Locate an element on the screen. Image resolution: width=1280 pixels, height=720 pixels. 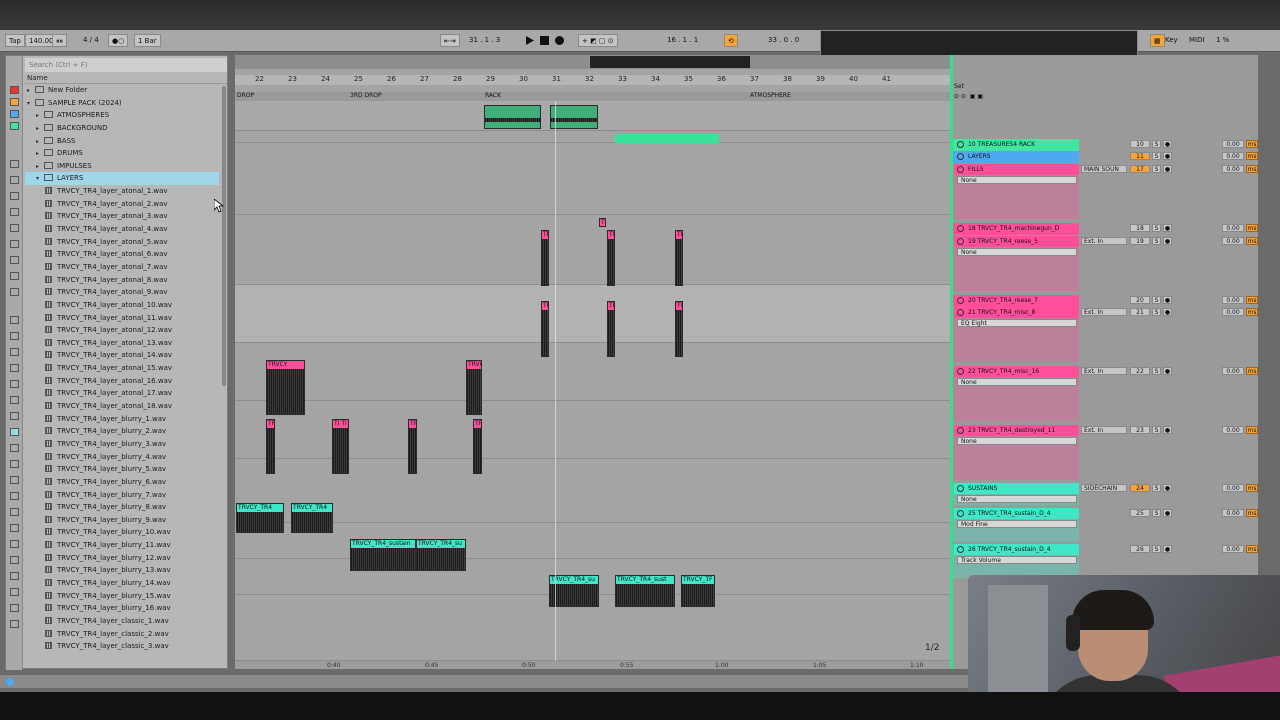
browser-file-item: TRVCY_TR4_layer_atonal_12.wav is located at coordinates (122, 330).